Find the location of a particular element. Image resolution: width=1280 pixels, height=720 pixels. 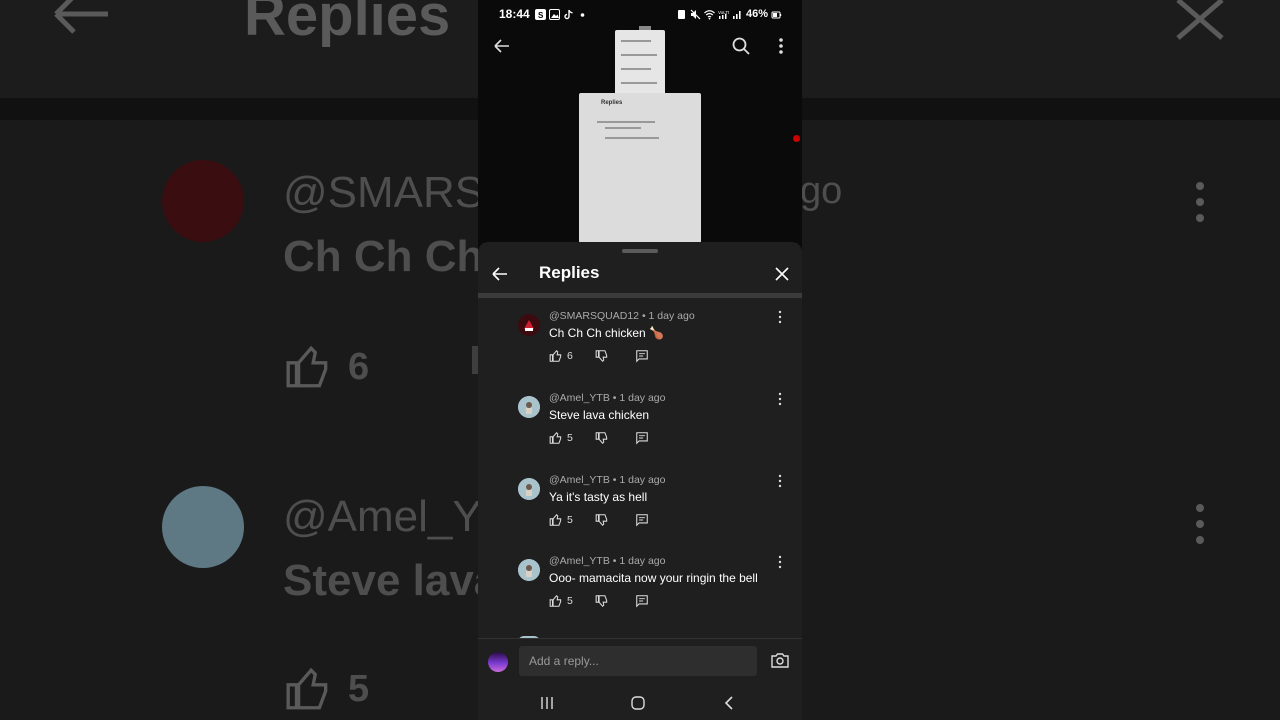

sheet-title: Replies is located at coordinates (569, 272).